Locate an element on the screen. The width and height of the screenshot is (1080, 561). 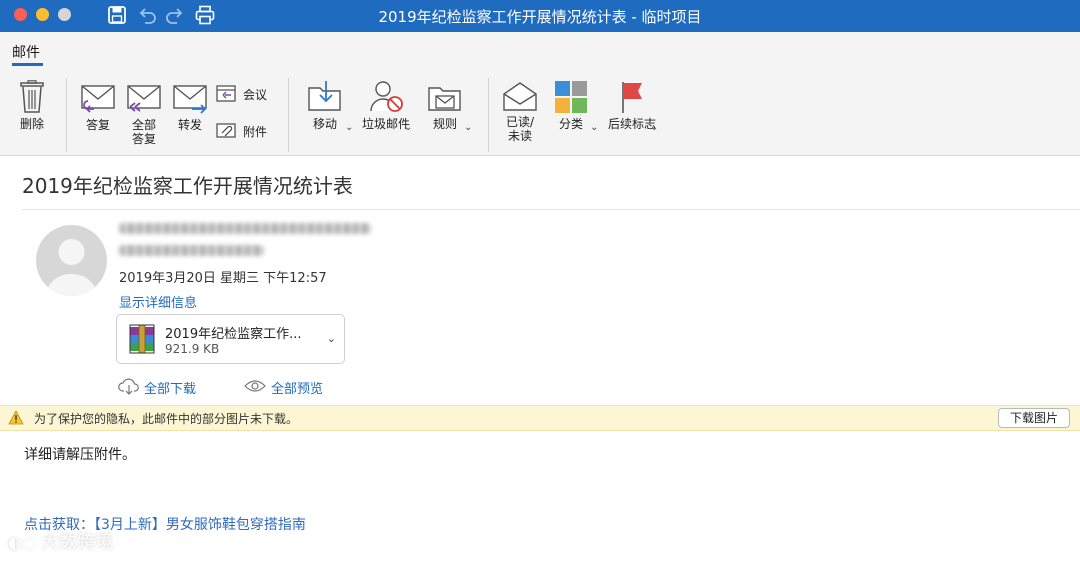
rules-icon is located at coordinates (444, 99).